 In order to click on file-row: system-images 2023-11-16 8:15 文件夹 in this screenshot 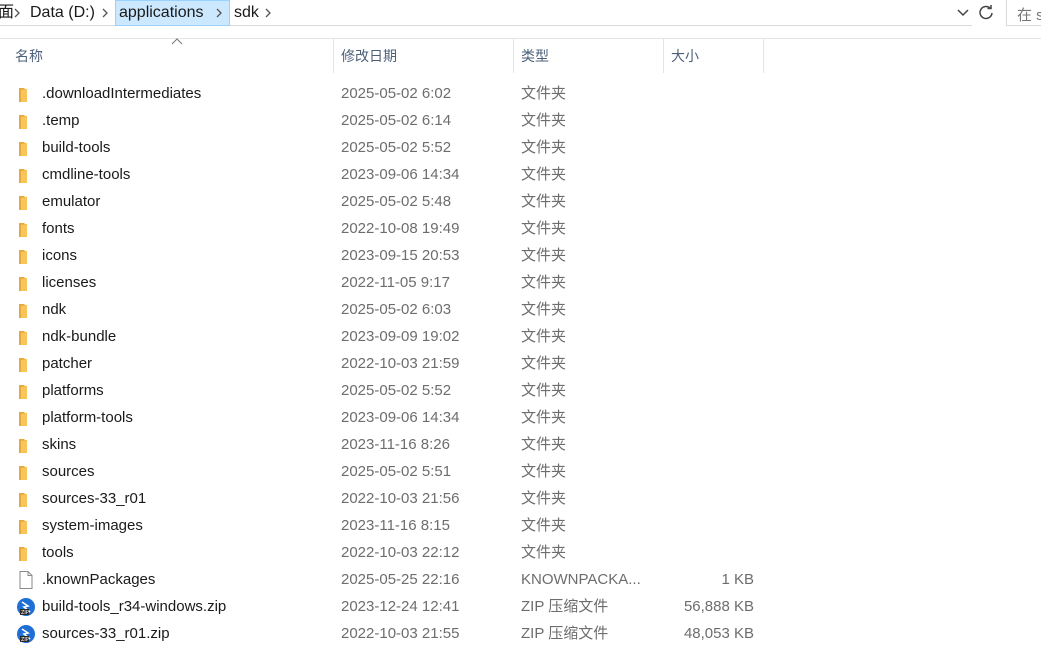, I will do `click(520, 525)`.